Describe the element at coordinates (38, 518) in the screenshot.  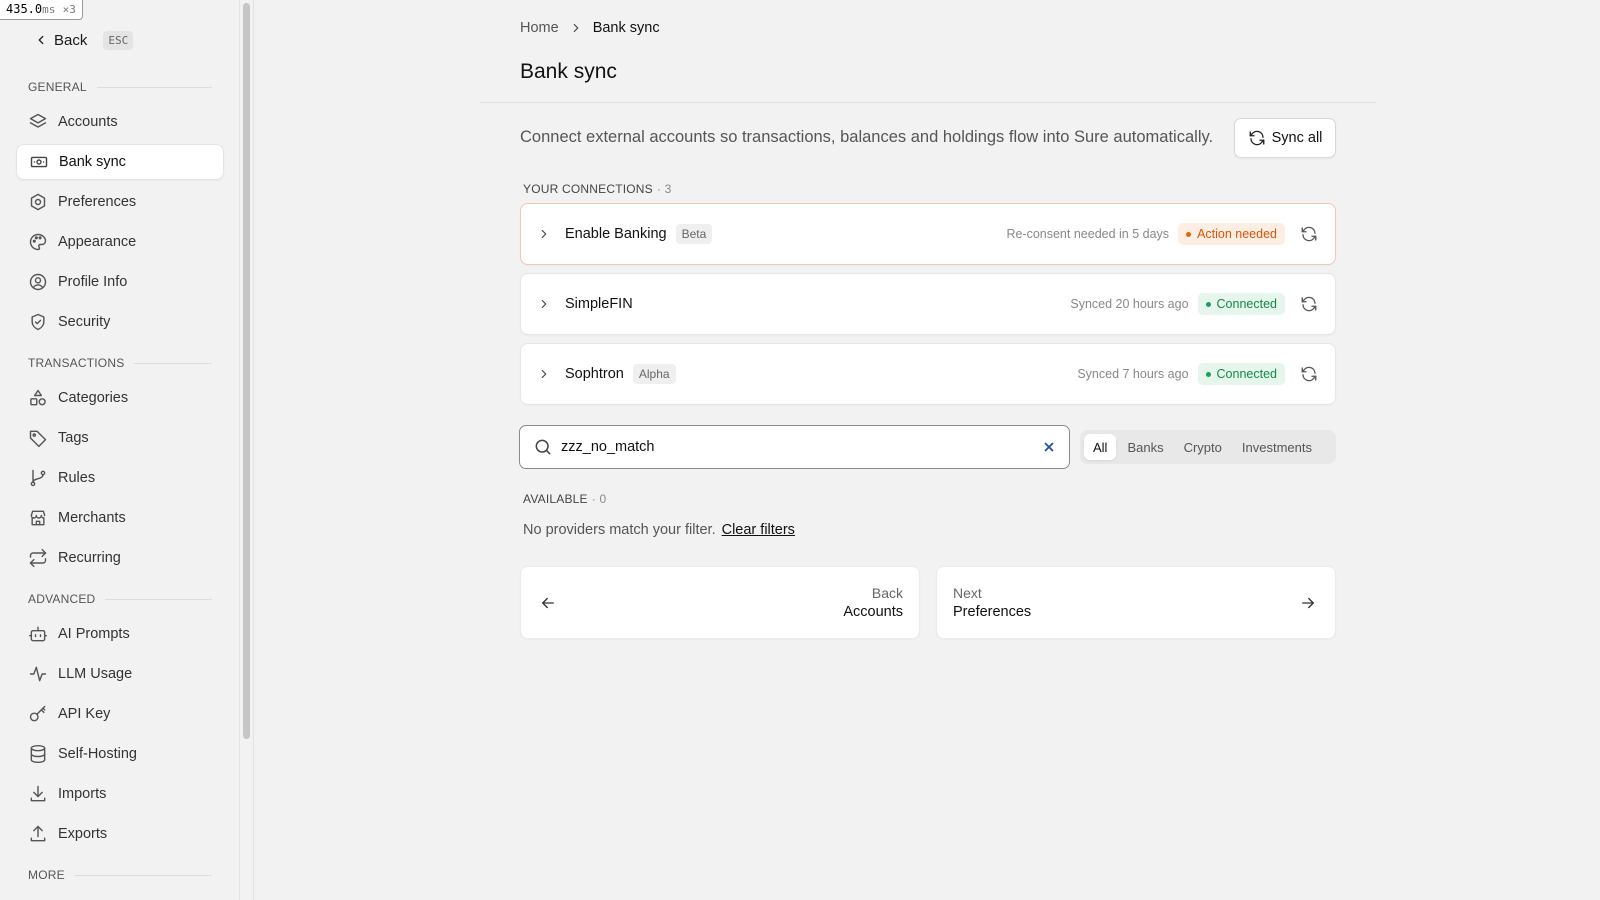
I see `store-icon` at that location.